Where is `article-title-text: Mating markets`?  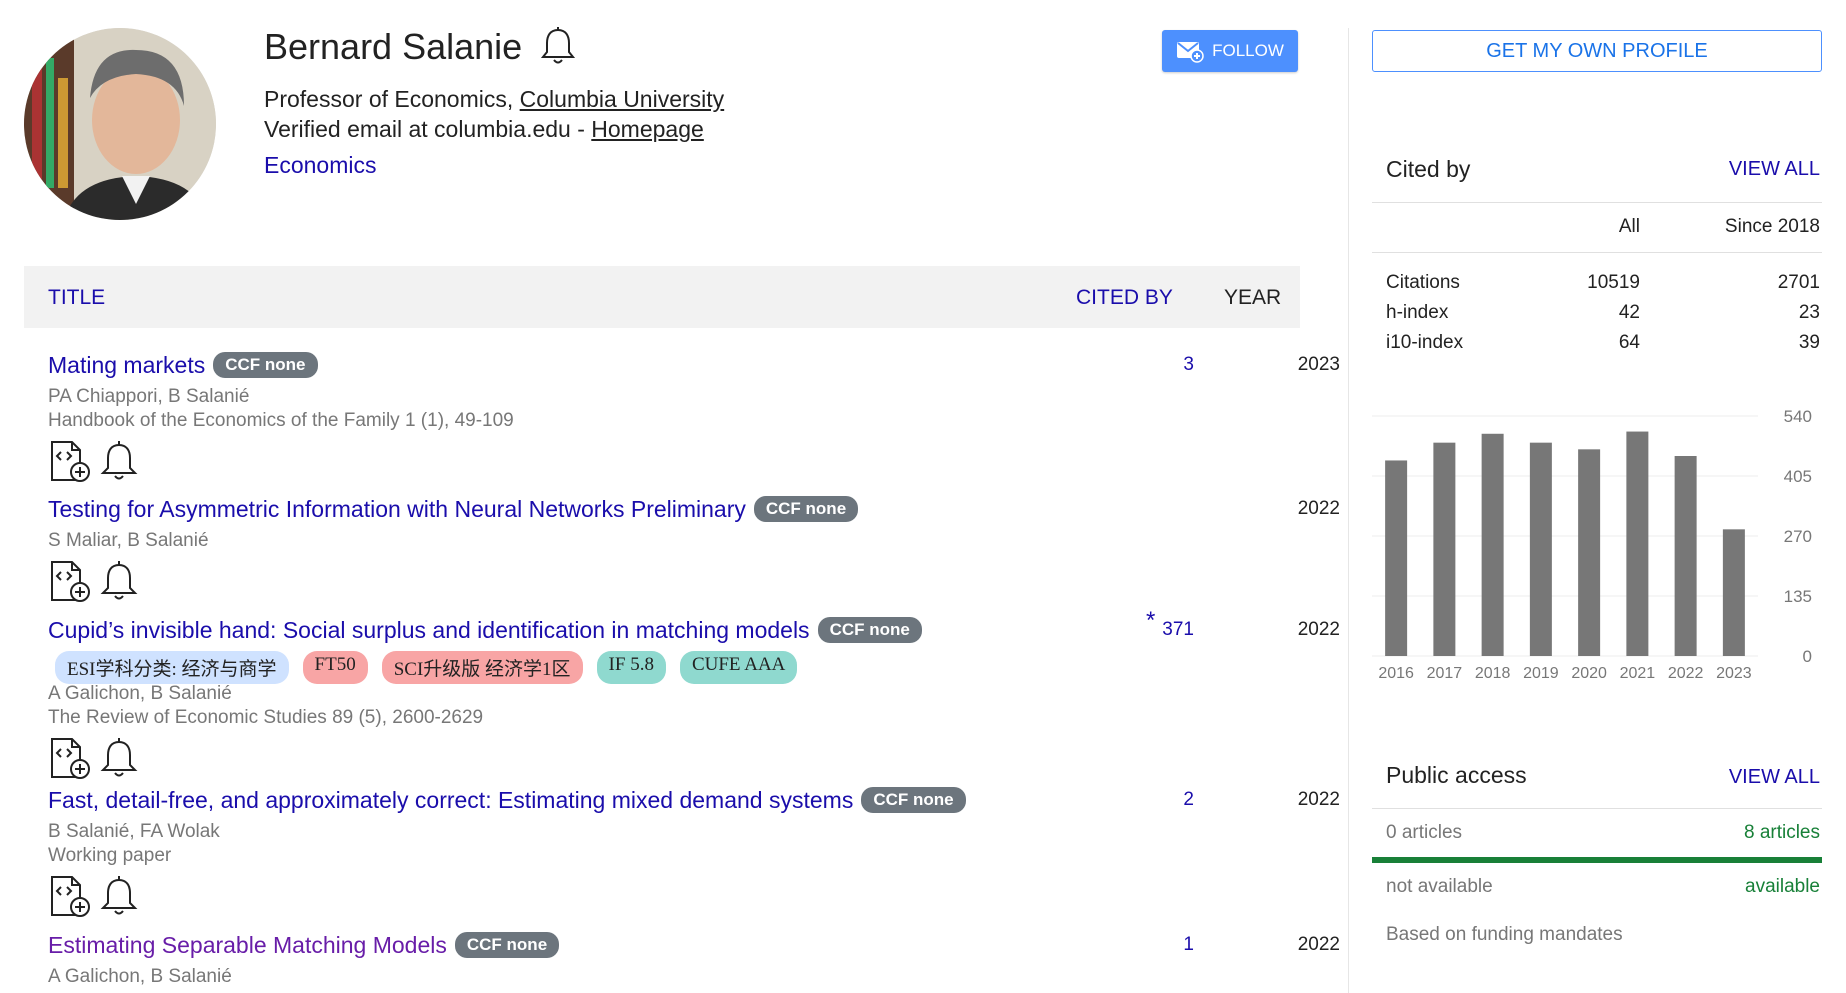
article-title-text: Mating markets is located at coordinates (126, 365).